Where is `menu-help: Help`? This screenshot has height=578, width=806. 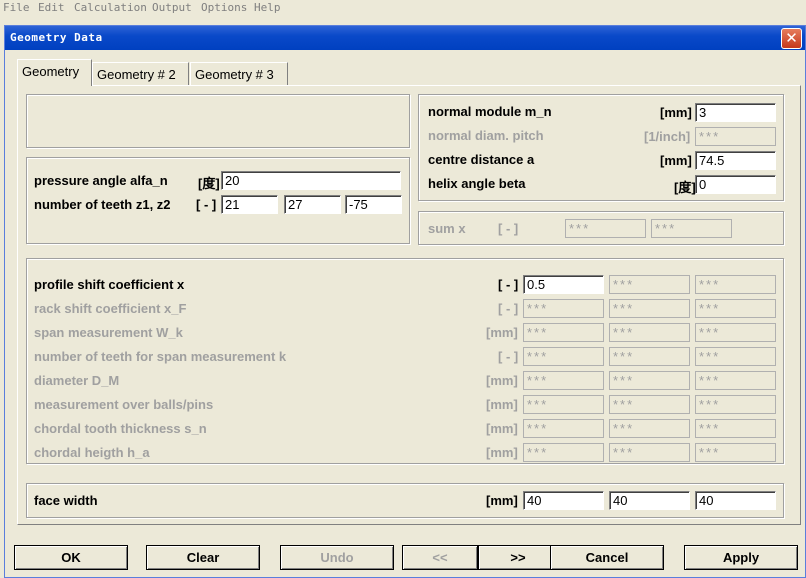
menu-help: Help is located at coordinates (267, 7).